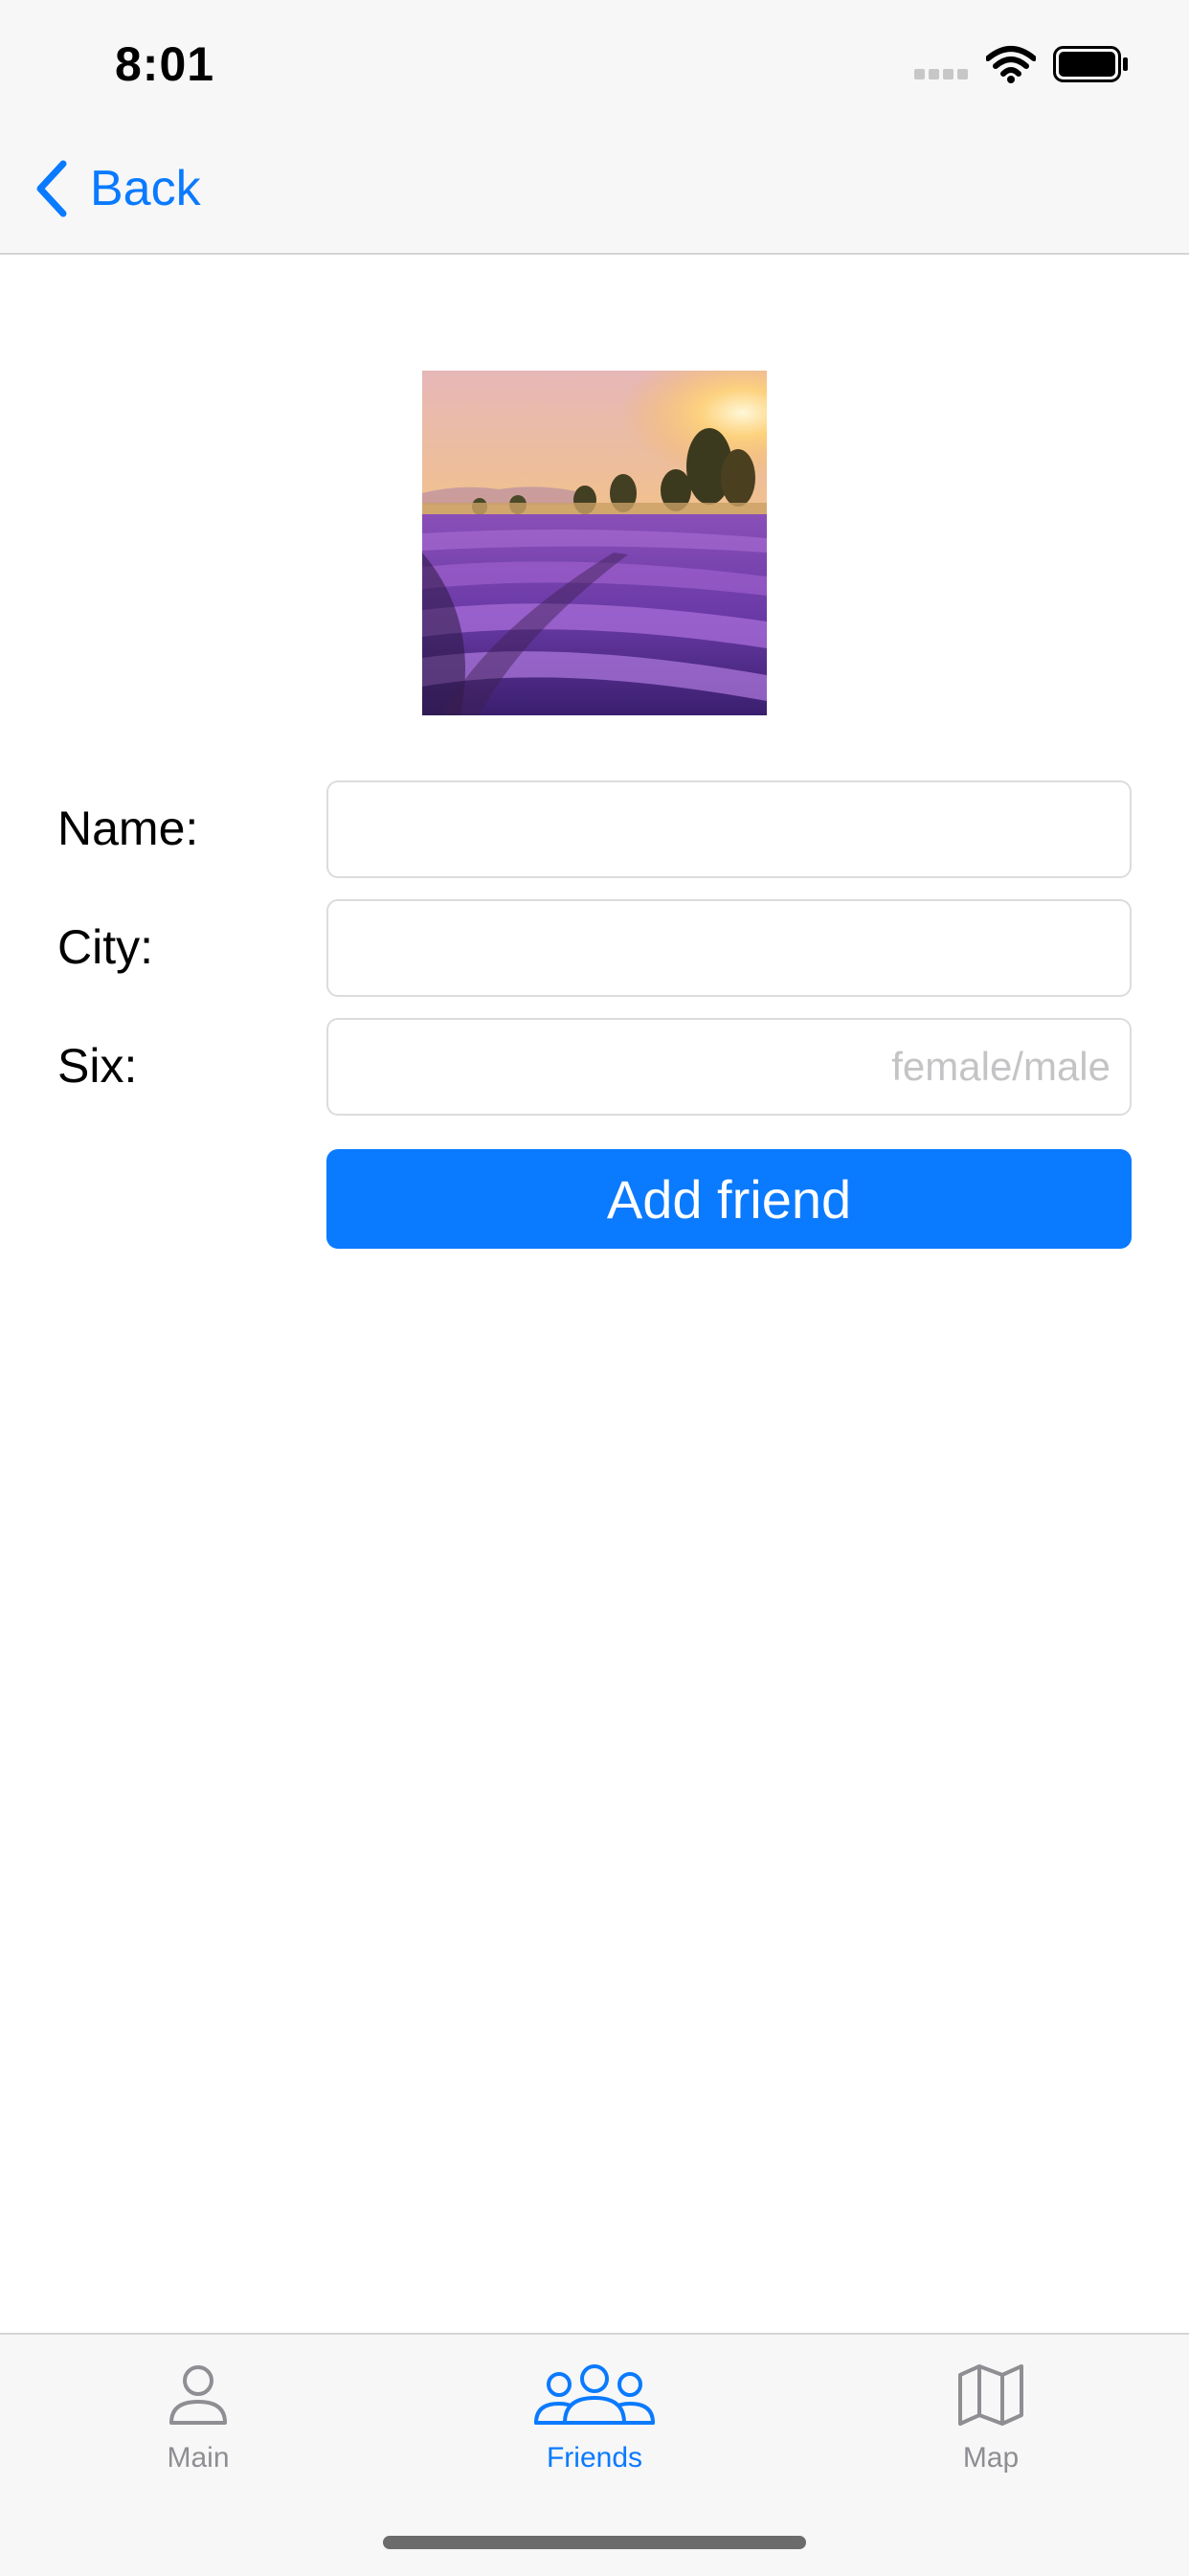  Describe the element at coordinates (51, 188) in the screenshot. I see `chevron-left-icon` at that location.